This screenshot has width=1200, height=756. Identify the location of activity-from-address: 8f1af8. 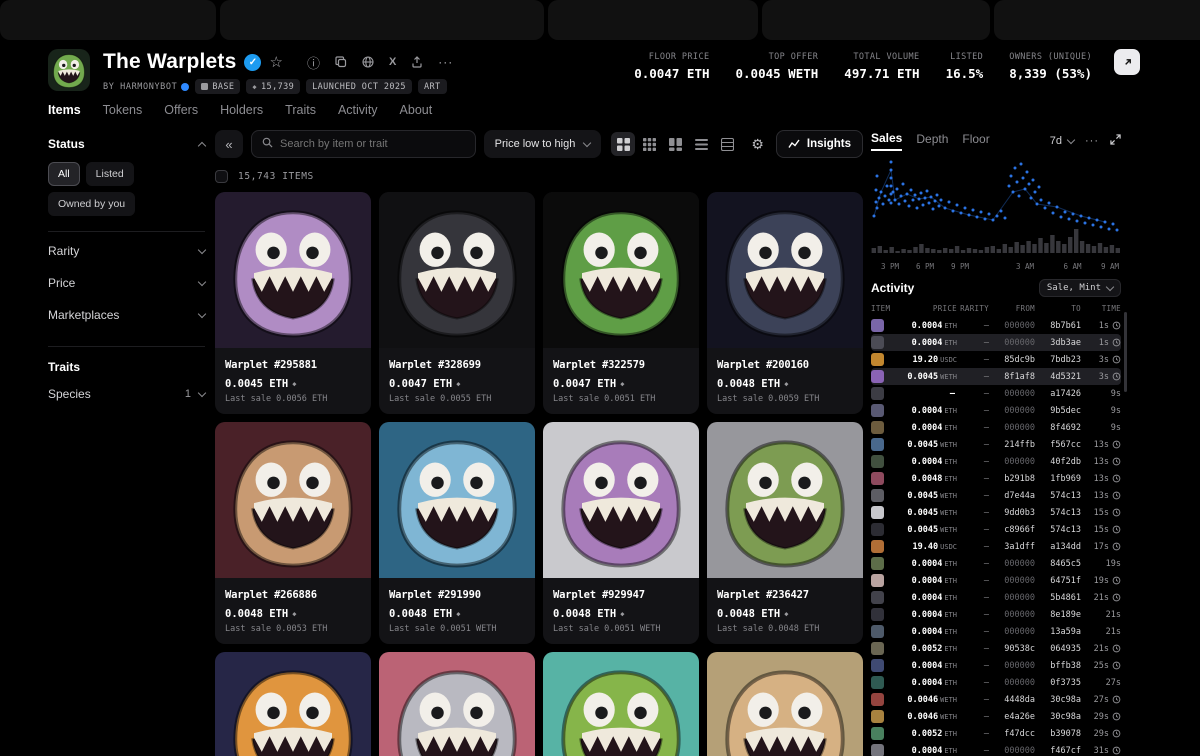
(1012, 377).